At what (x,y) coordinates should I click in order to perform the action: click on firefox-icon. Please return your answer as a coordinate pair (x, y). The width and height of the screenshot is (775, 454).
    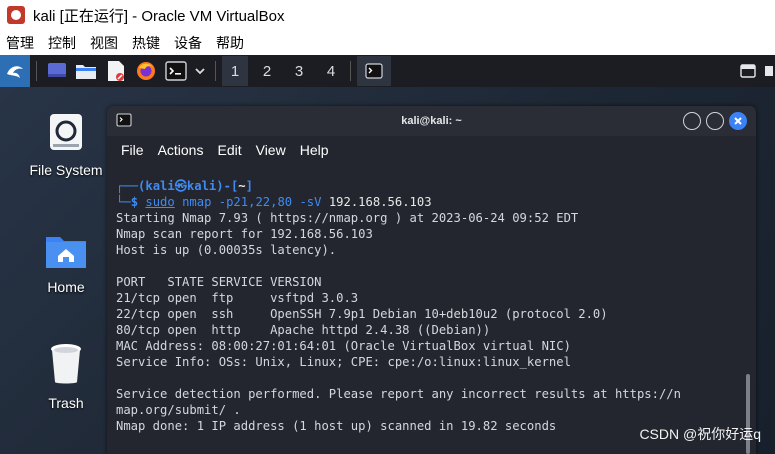
    Looking at the image, I should click on (146, 71).